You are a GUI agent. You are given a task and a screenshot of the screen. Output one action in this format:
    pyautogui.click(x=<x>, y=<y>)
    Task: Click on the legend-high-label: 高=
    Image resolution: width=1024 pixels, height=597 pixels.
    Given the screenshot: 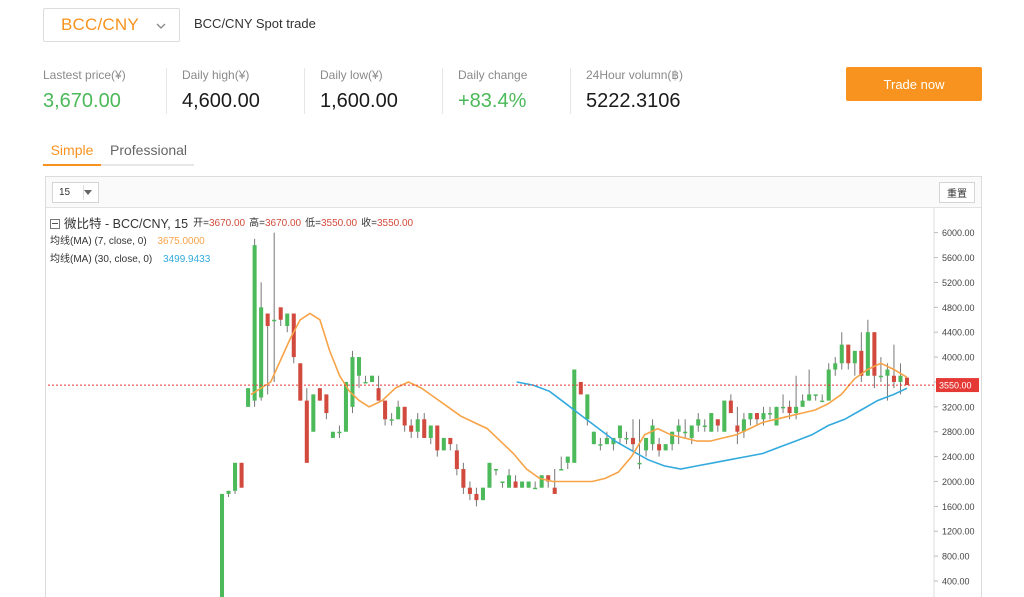 What is the action you would take?
    pyautogui.click(x=257, y=223)
    